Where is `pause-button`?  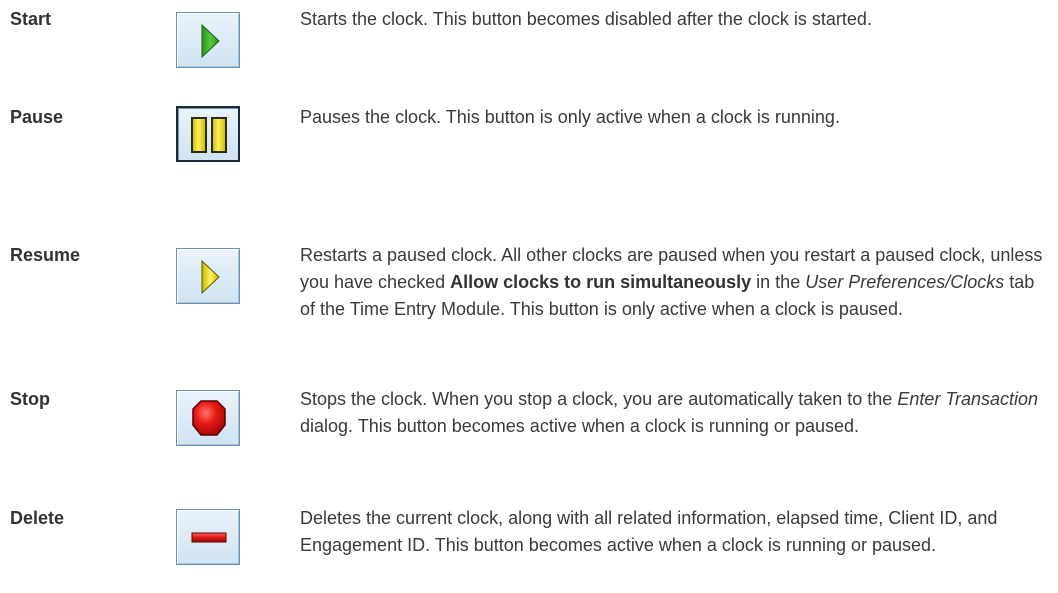
pause-button is located at coordinates (208, 134).